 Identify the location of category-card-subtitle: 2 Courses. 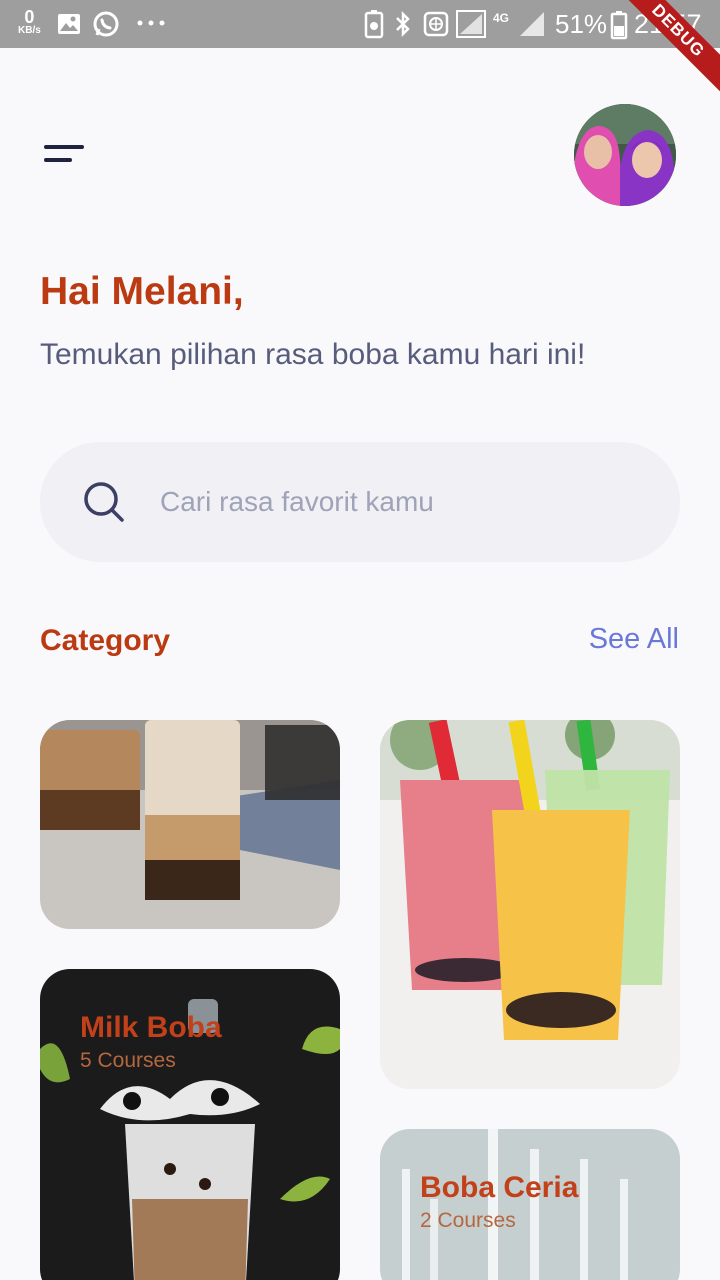
(468, 1220).